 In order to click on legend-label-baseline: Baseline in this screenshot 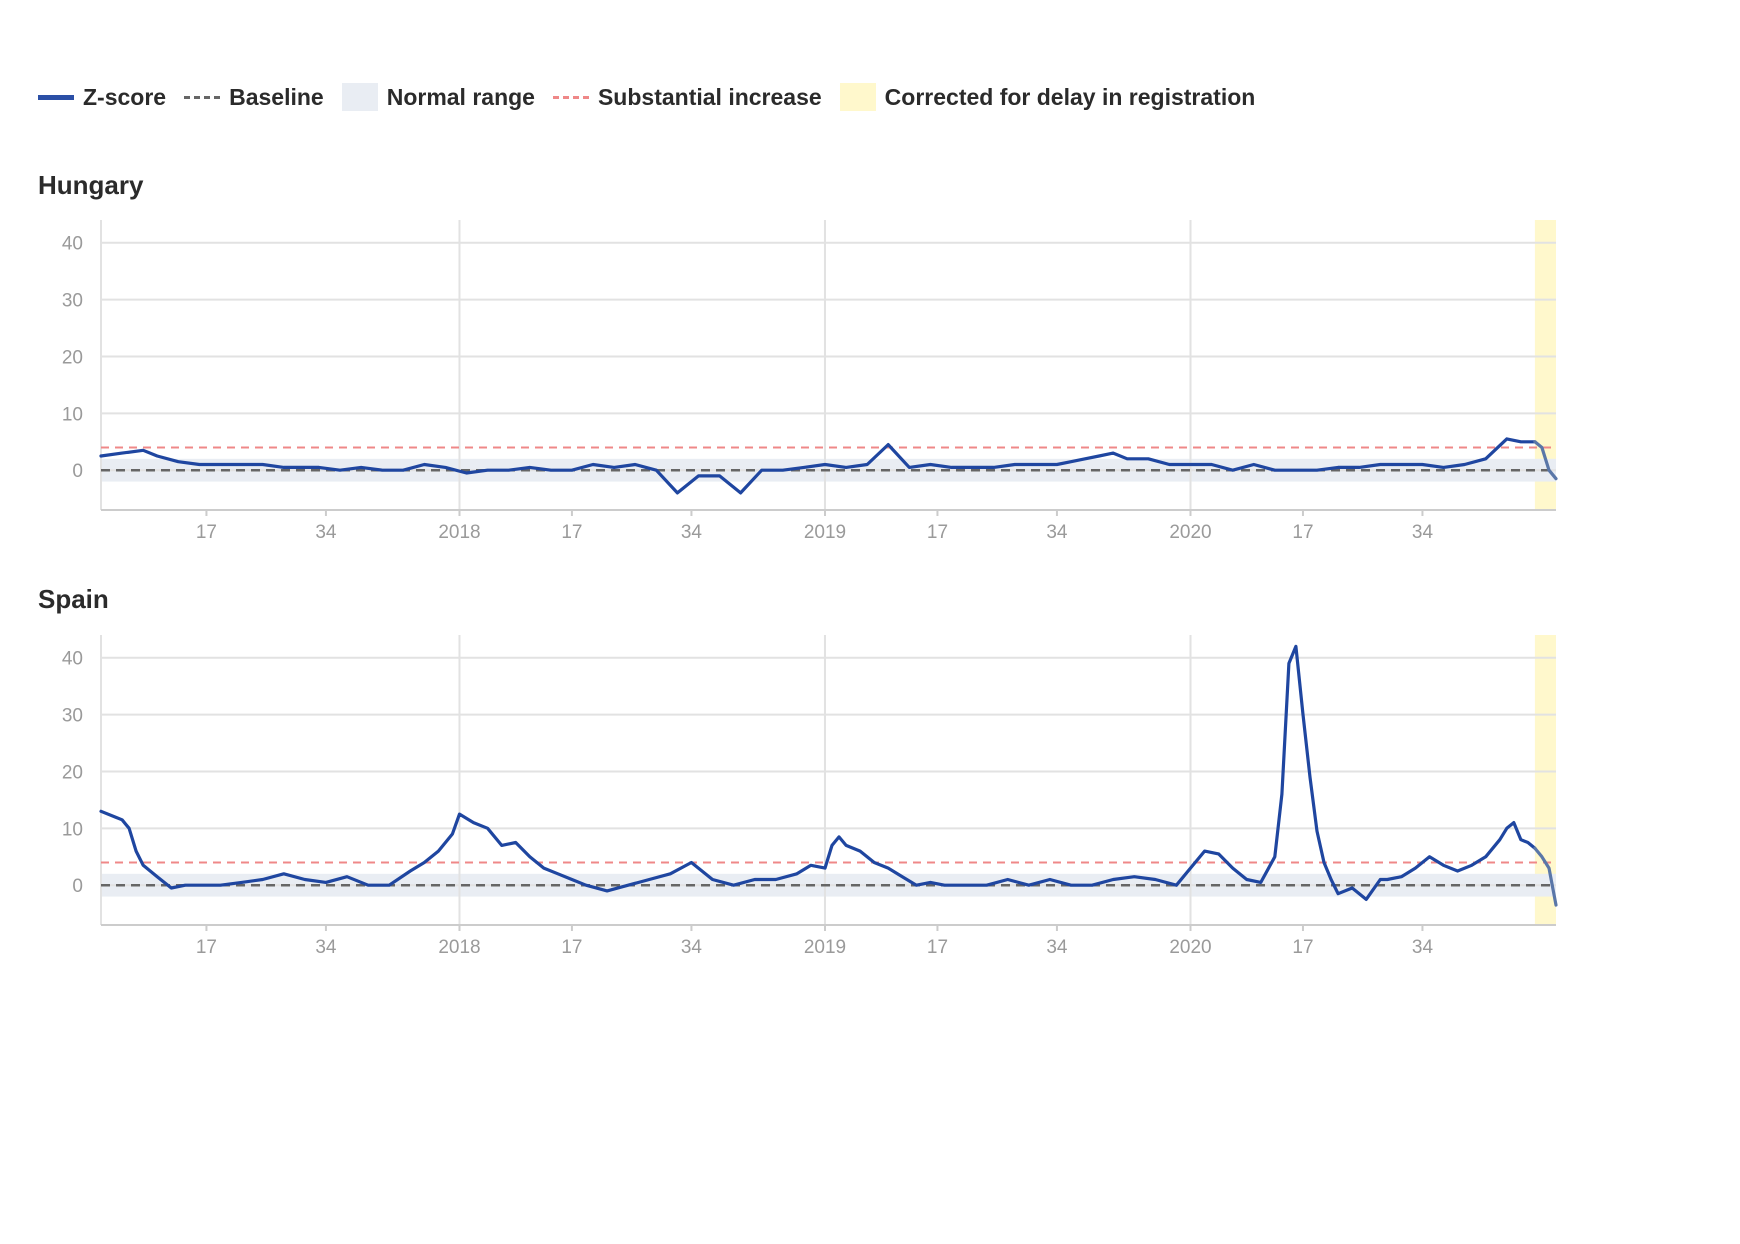, I will do `click(276, 96)`.